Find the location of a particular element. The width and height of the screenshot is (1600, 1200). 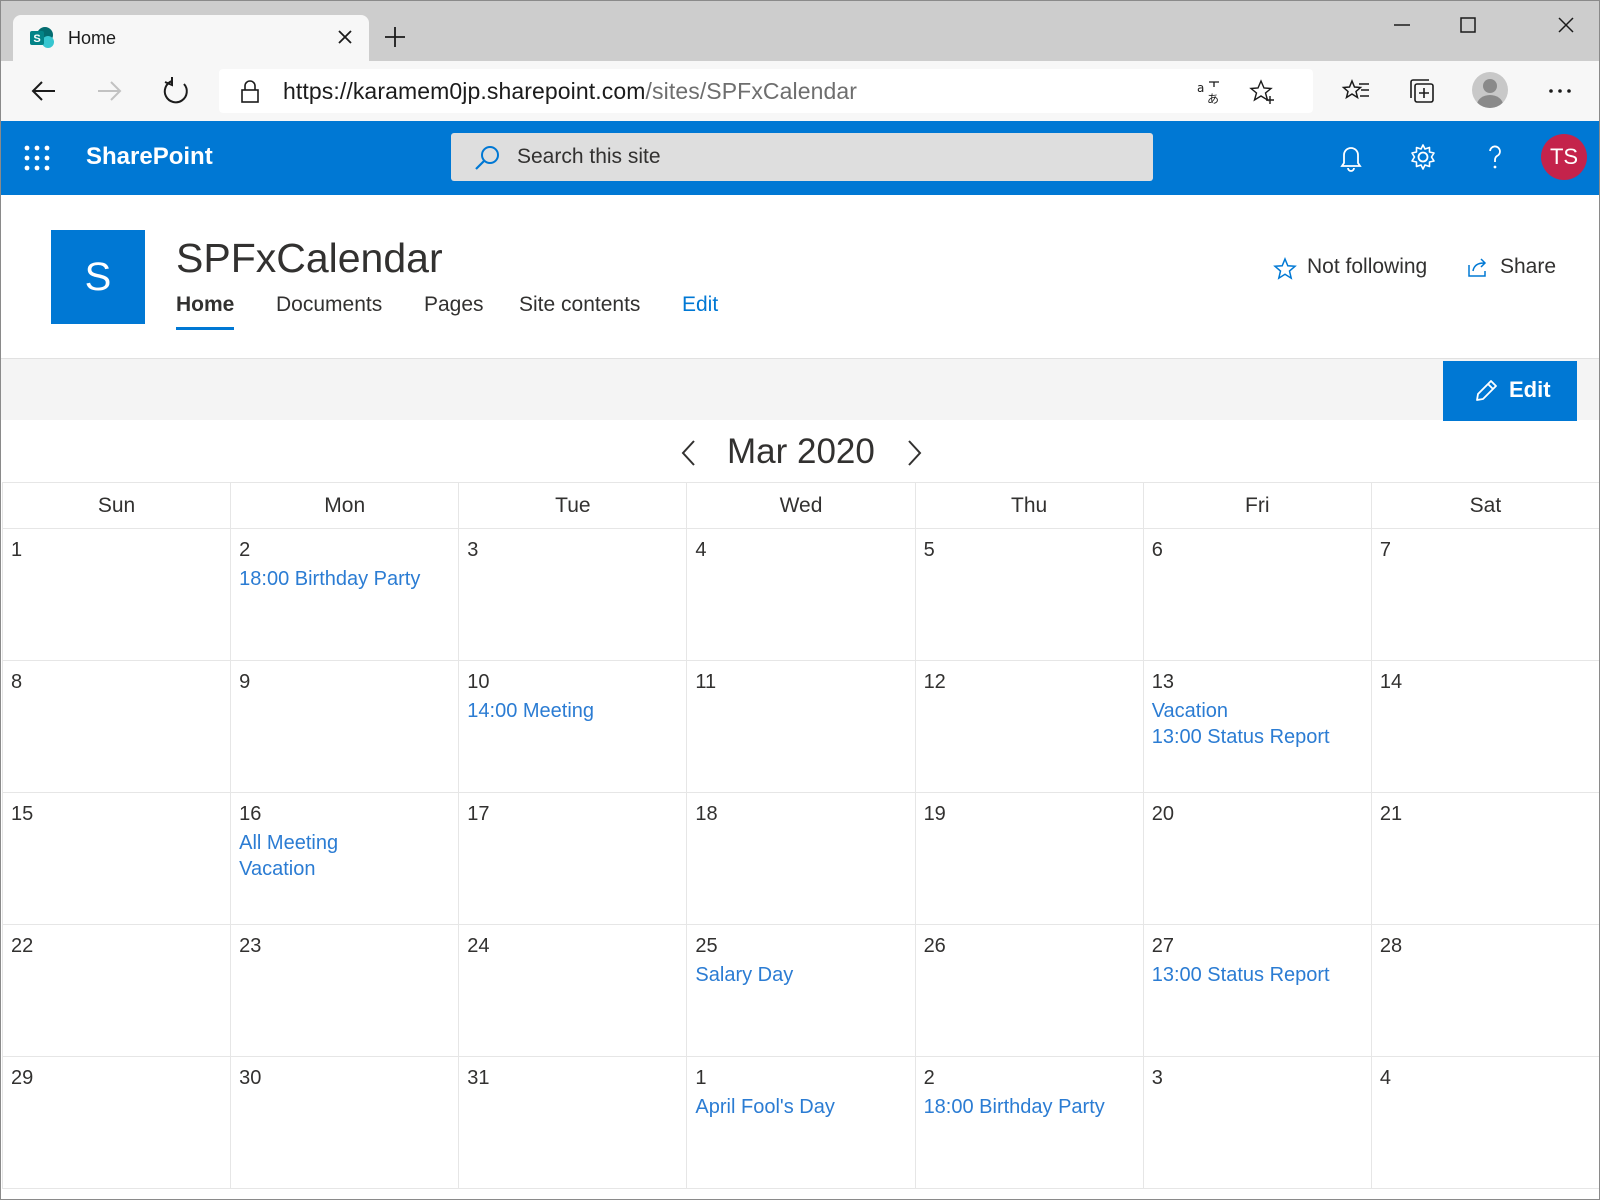

sharepoint-brand-link: SharePoint is located at coordinates (149, 157).